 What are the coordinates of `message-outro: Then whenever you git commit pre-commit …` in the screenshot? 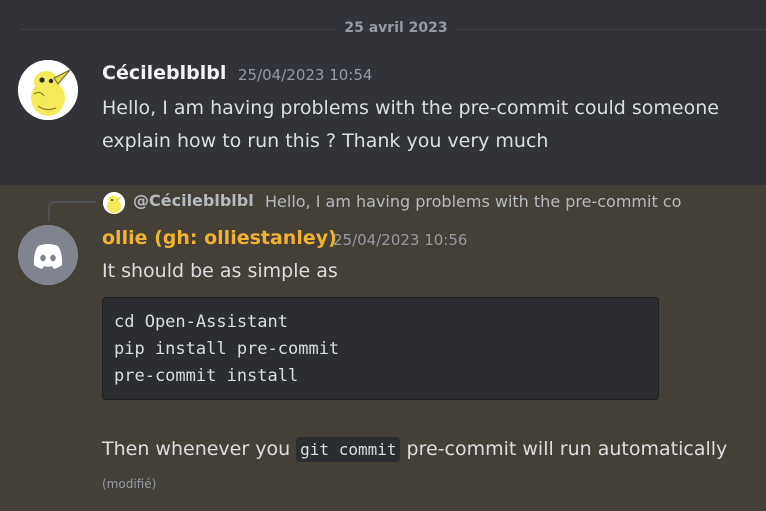 It's located at (422, 467).